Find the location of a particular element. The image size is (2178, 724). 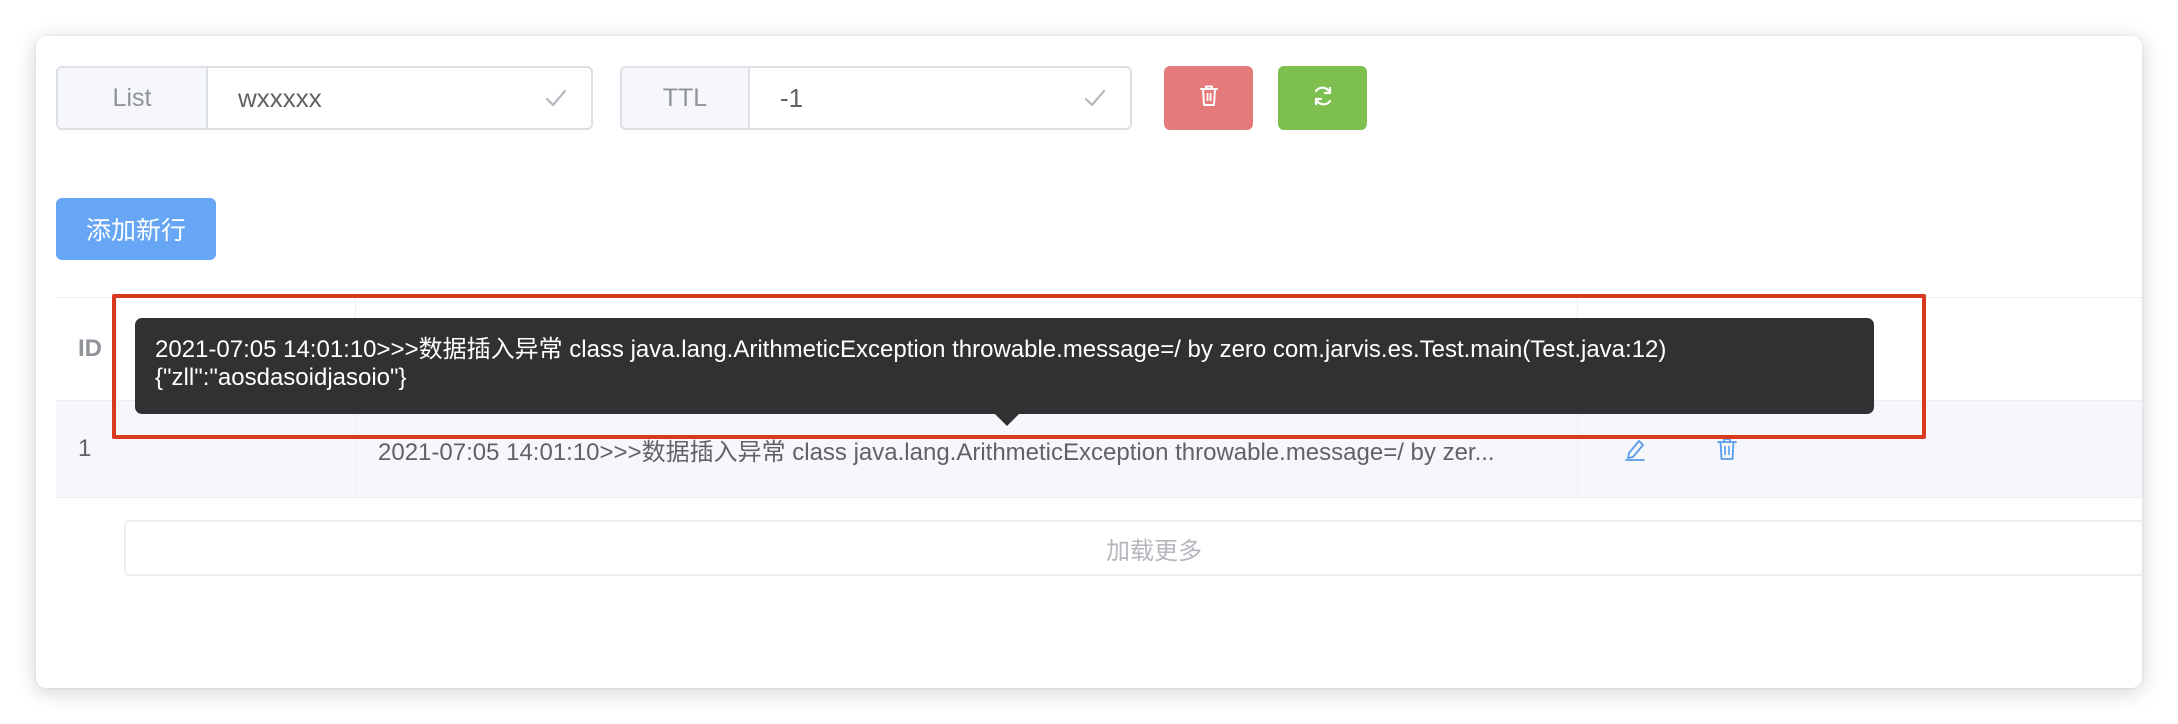

row-id-cell: 1 is located at coordinates (206, 449).